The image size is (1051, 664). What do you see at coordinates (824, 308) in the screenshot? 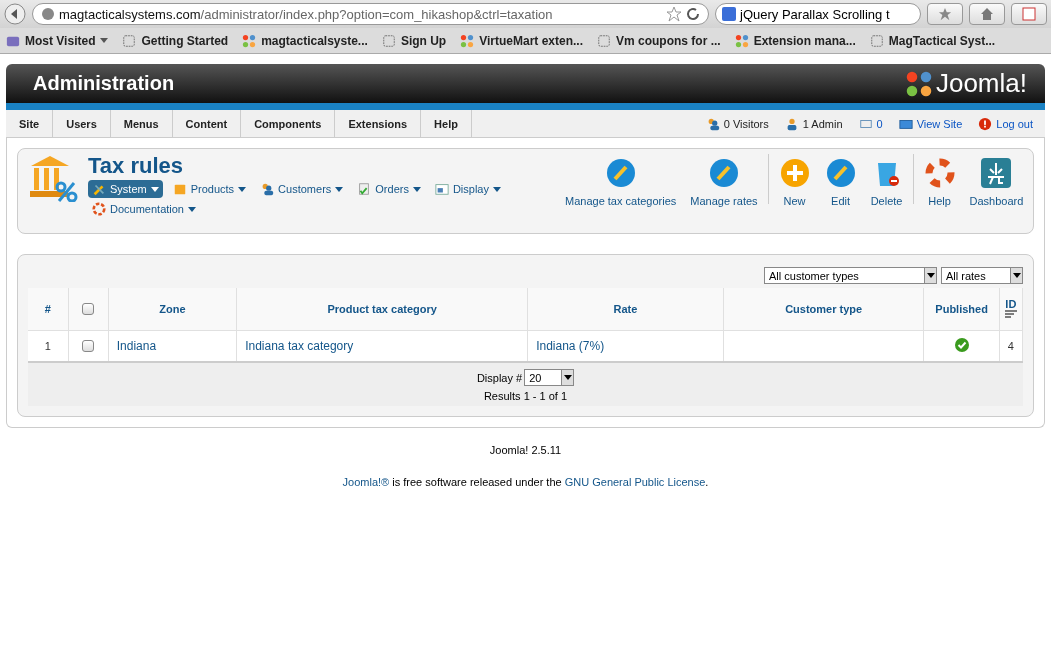
I see `column-header: Customer type` at bounding box center [824, 308].